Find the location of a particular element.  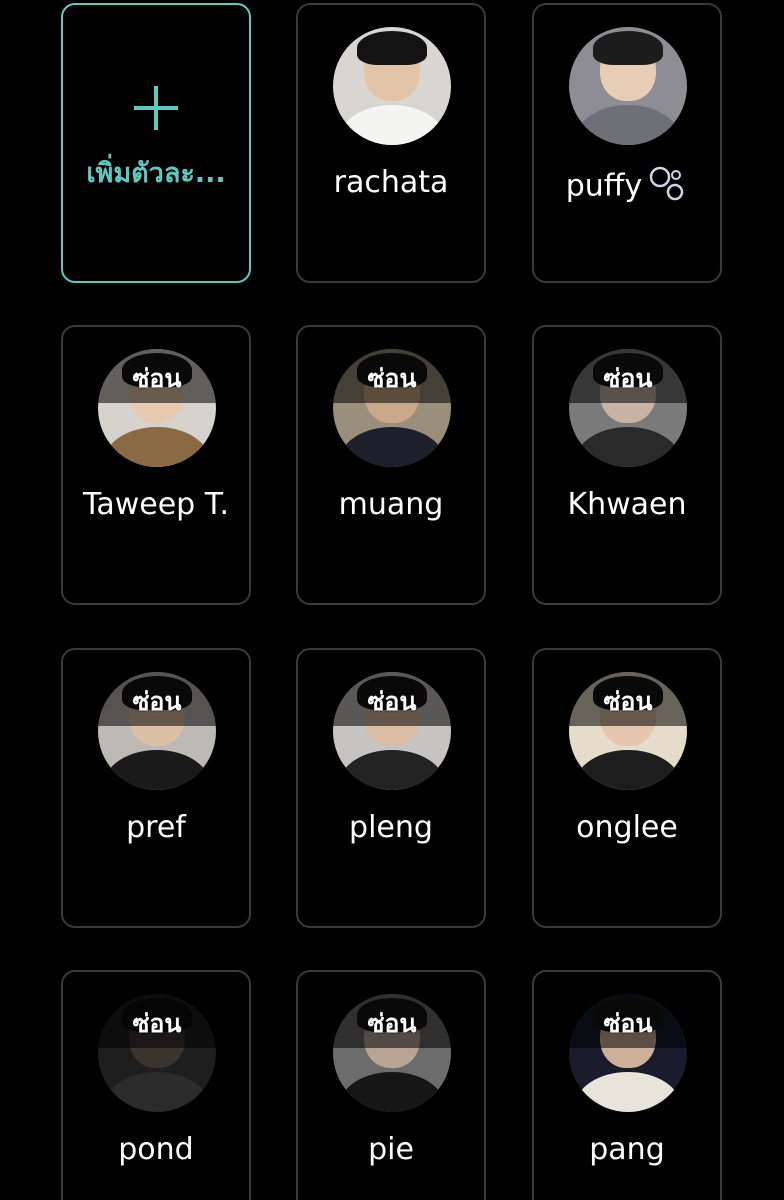

character-card-pie: ซ่อน pie is located at coordinates (391, 1085).